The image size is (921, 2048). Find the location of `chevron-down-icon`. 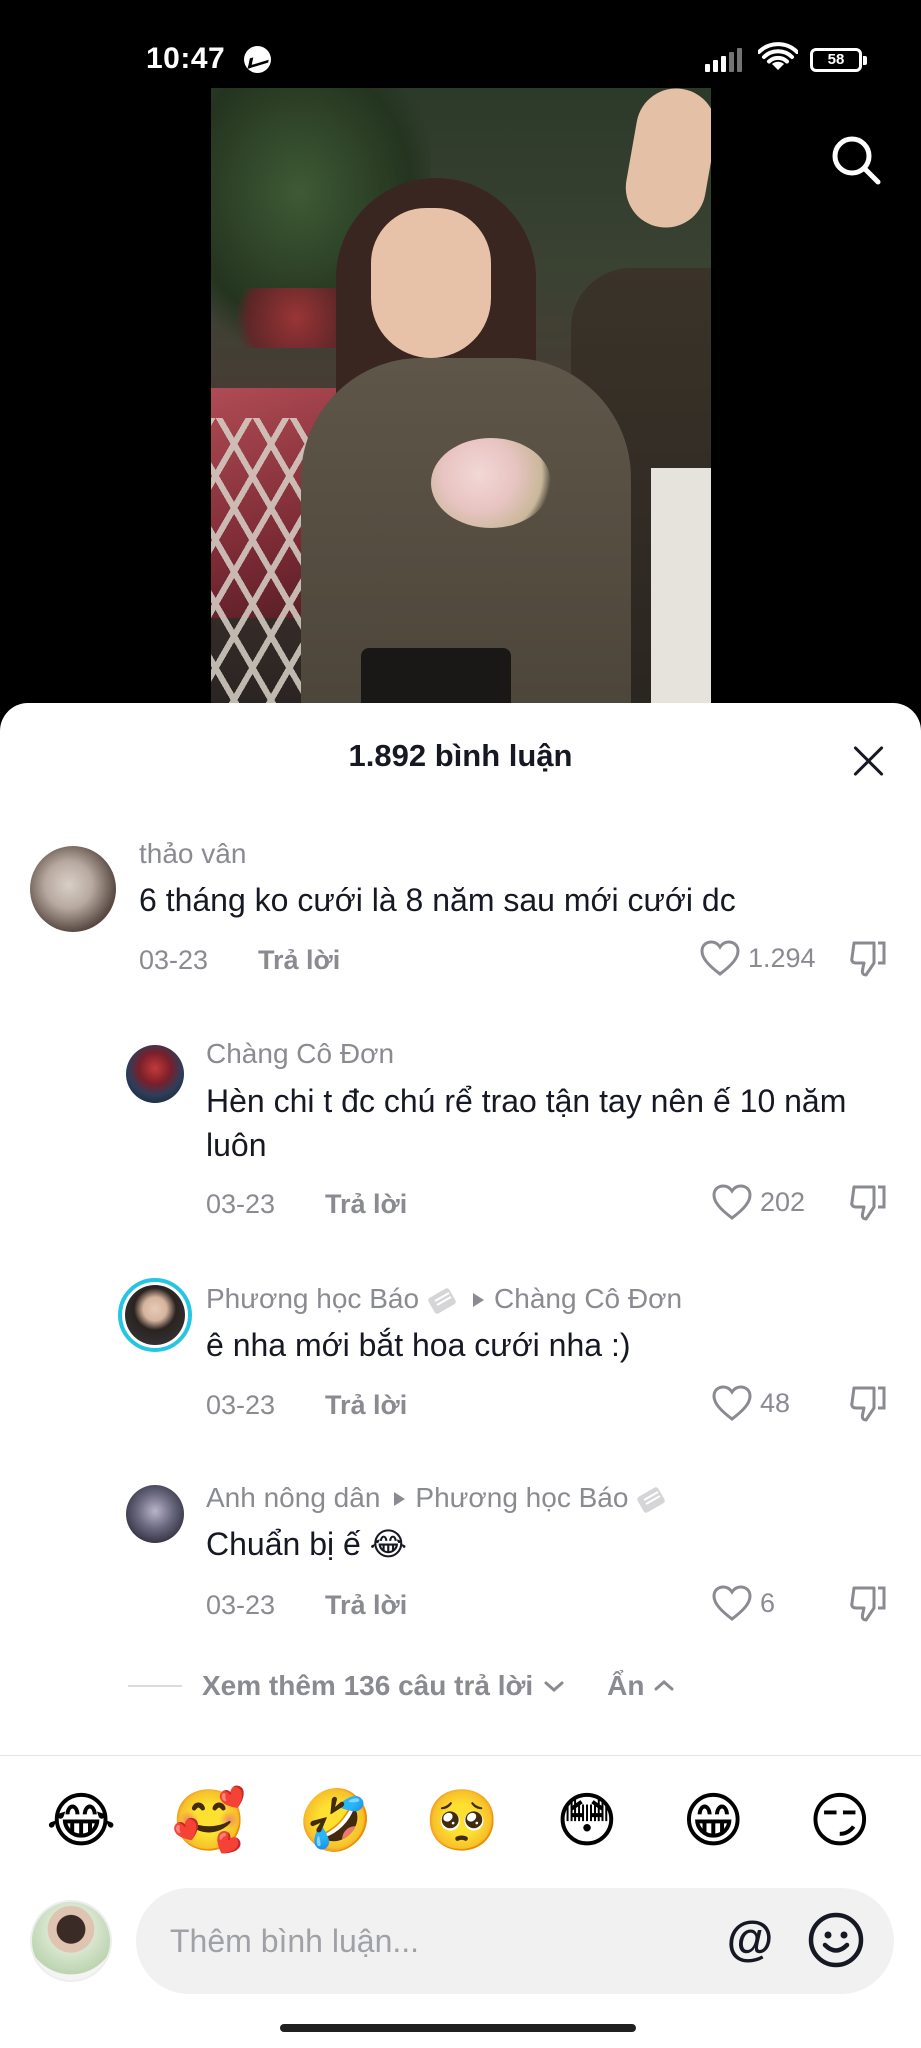

chevron-down-icon is located at coordinates (554, 1686).